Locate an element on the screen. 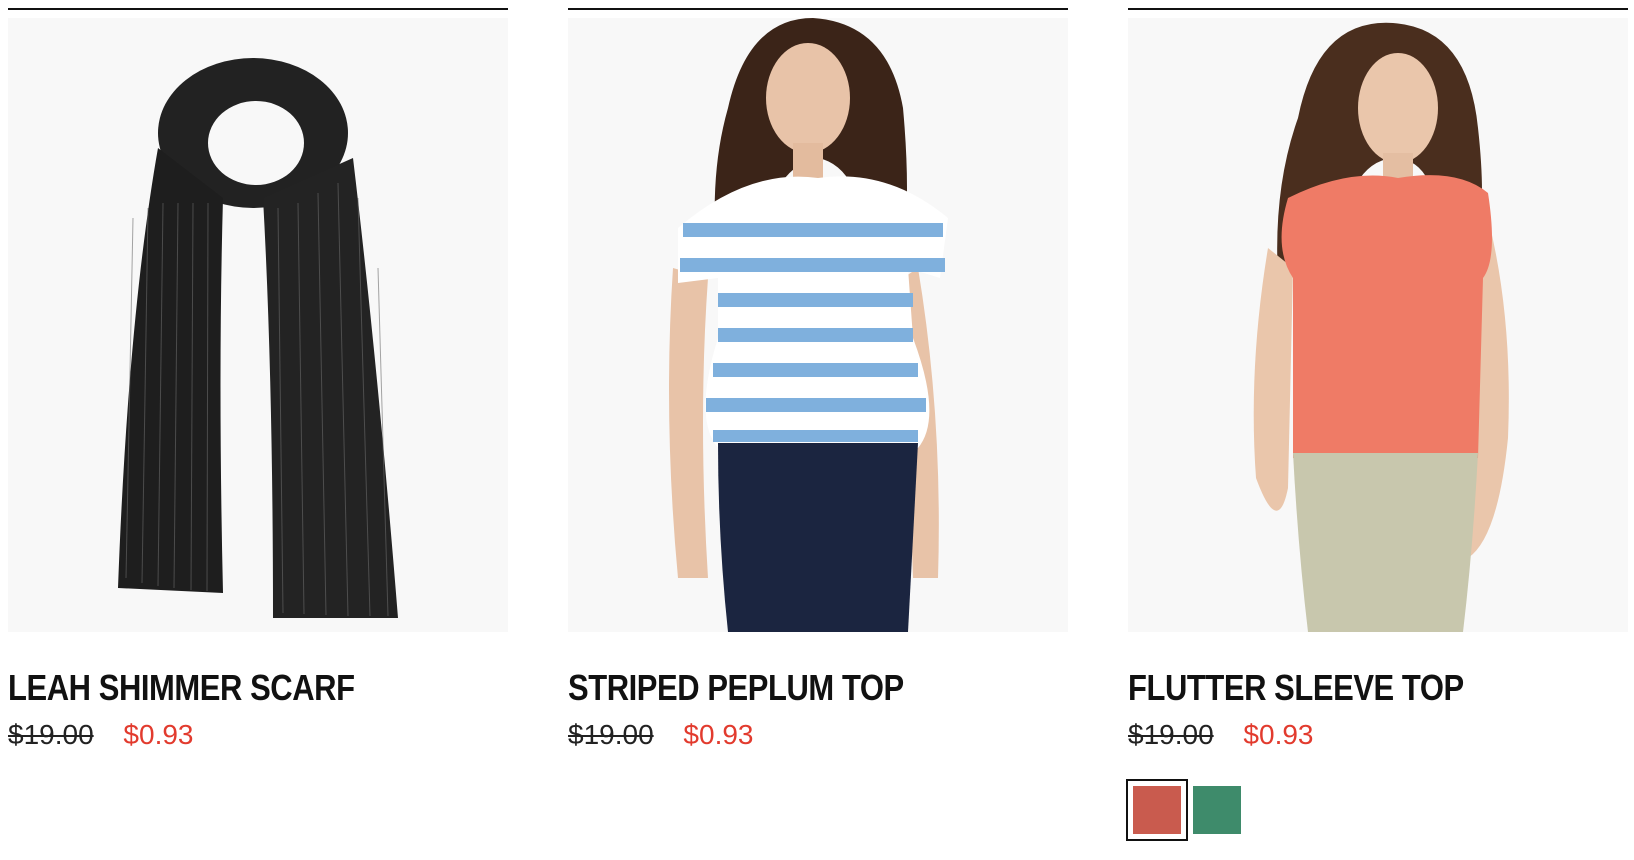 This screenshot has height=860, width=1634. product-name: FLUTTER SLEEVE TOP is located at coordinates (1296, 688).